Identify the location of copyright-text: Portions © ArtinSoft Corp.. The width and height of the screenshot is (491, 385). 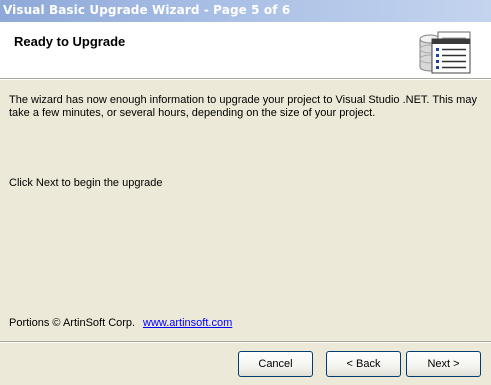
(72, 323).